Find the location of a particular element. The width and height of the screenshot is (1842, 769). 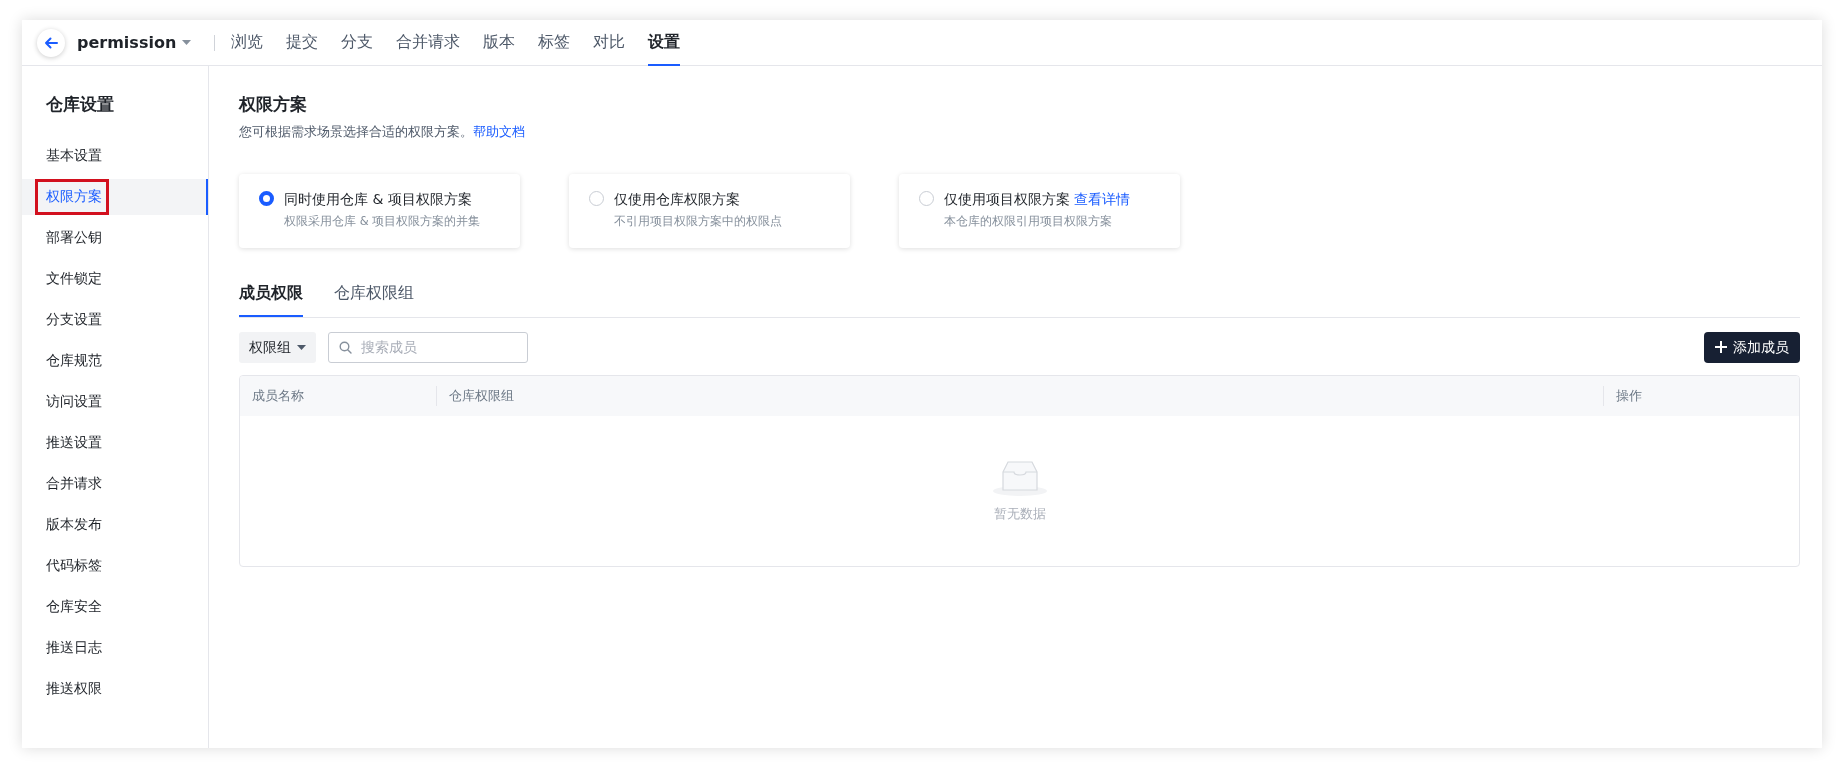

option-title: 仅使用仓库权限方案 is located at coordinates (677, 199).